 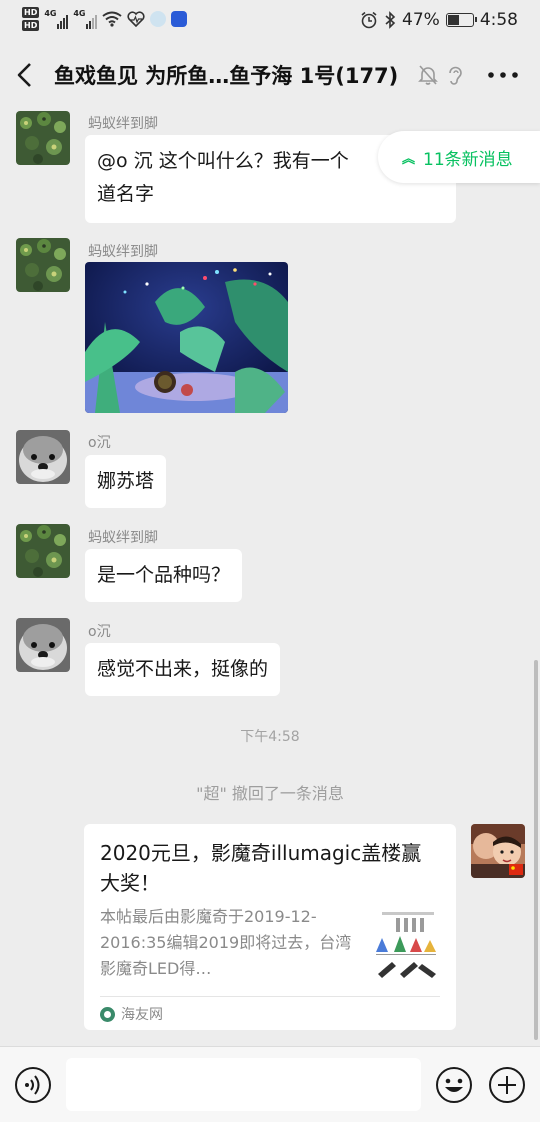 I want to click on double-chevron-up-icon: ︽, so click(x=409, y=159).